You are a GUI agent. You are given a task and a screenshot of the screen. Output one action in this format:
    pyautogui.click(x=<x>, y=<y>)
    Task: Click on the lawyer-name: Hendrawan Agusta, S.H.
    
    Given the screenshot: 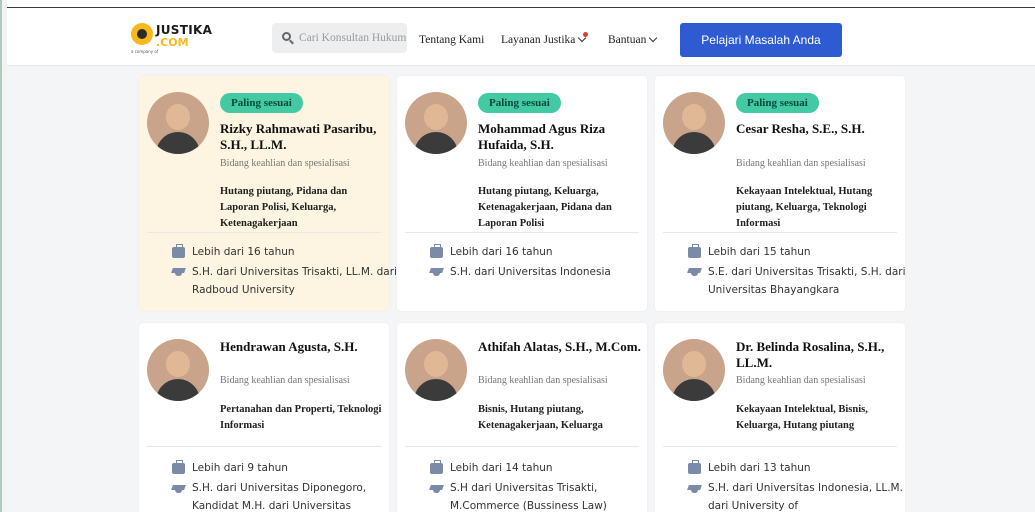 What is the action you would take?
    pyautogui.click(x=289, y=346)
    